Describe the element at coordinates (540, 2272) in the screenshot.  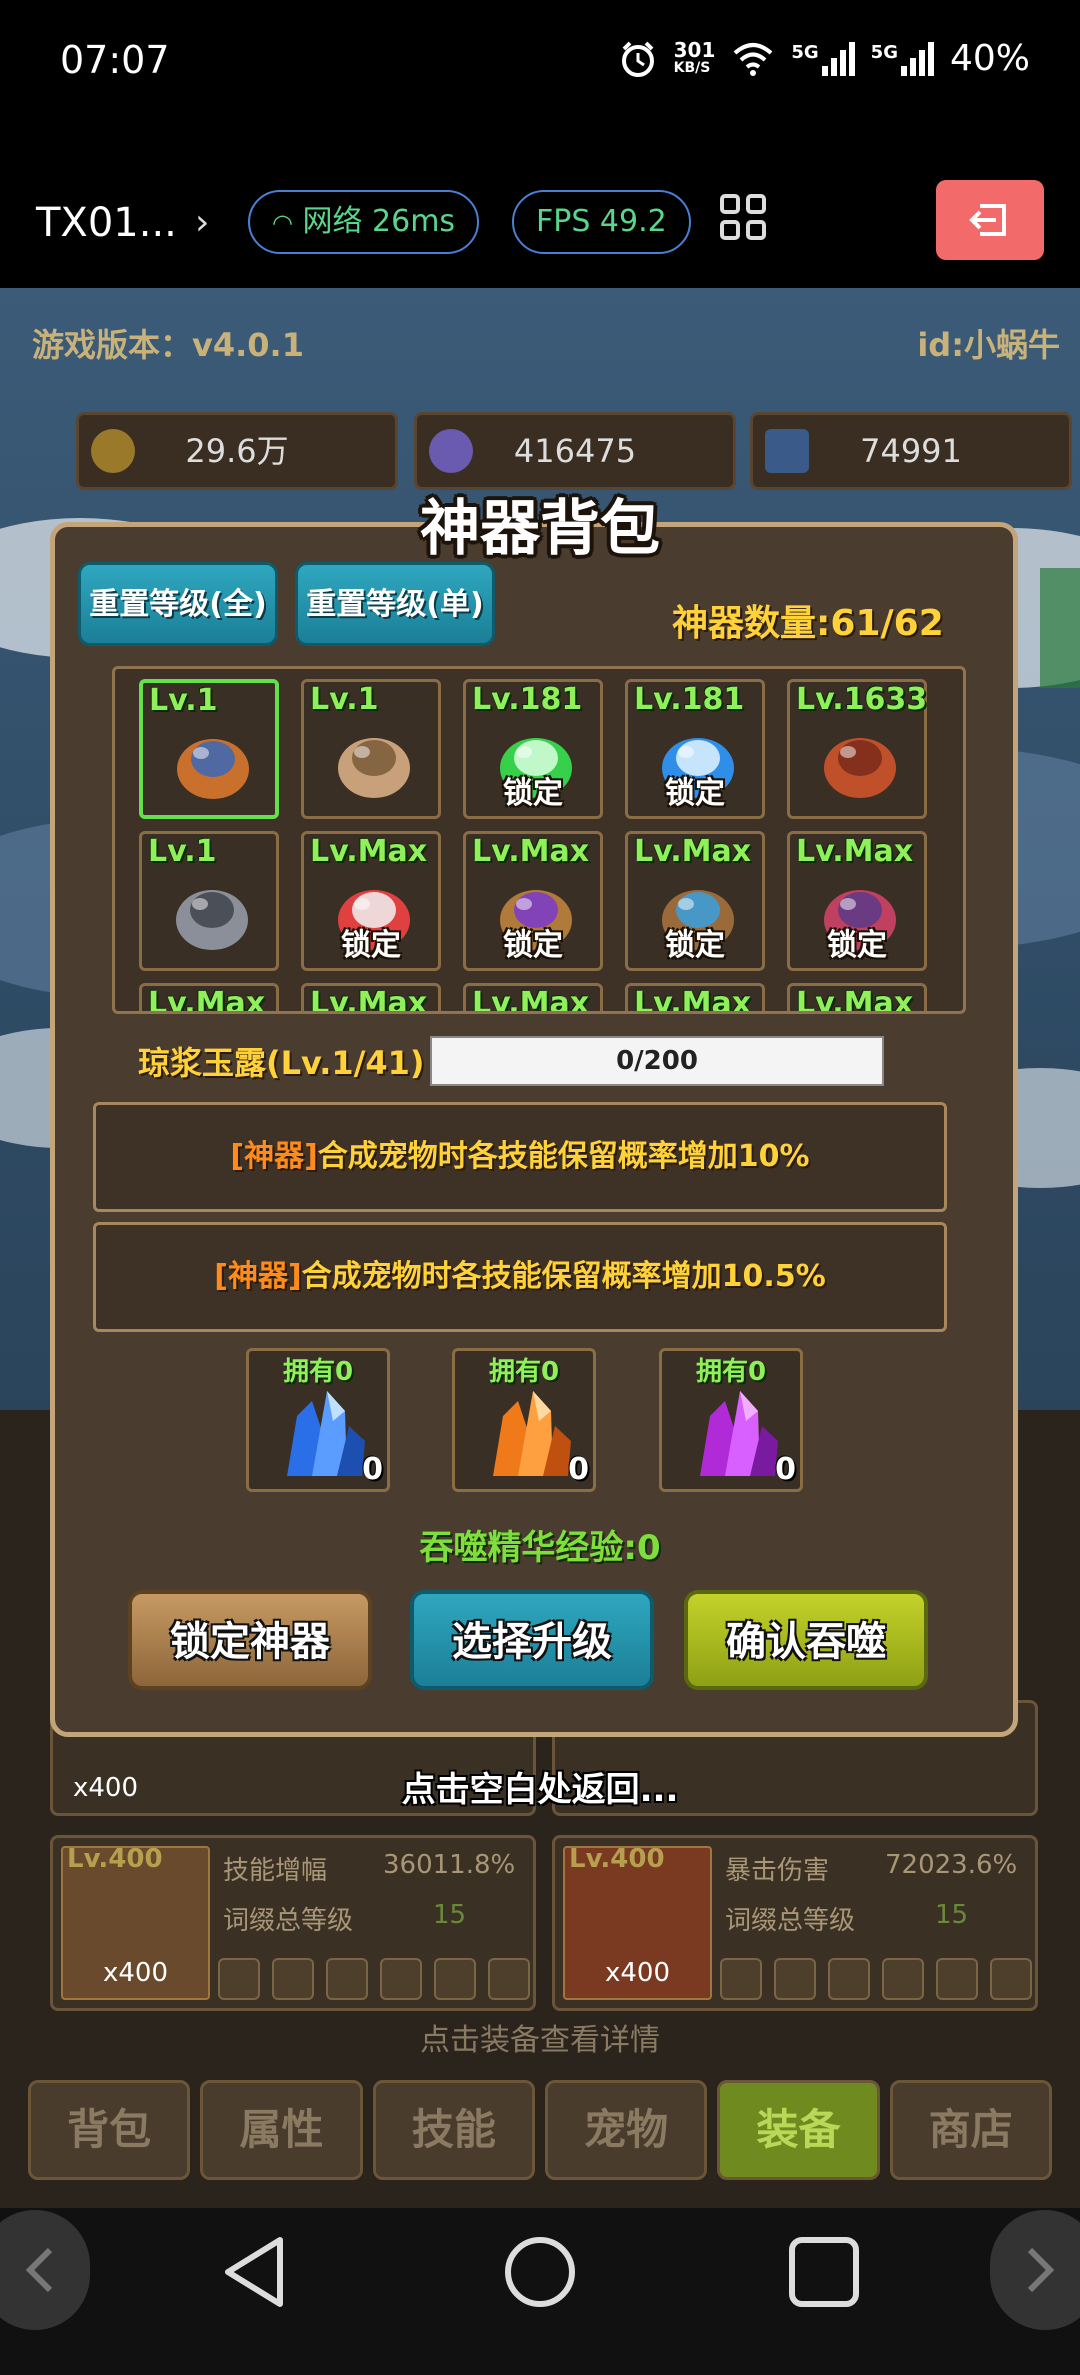
I see `home-icon` at that location.